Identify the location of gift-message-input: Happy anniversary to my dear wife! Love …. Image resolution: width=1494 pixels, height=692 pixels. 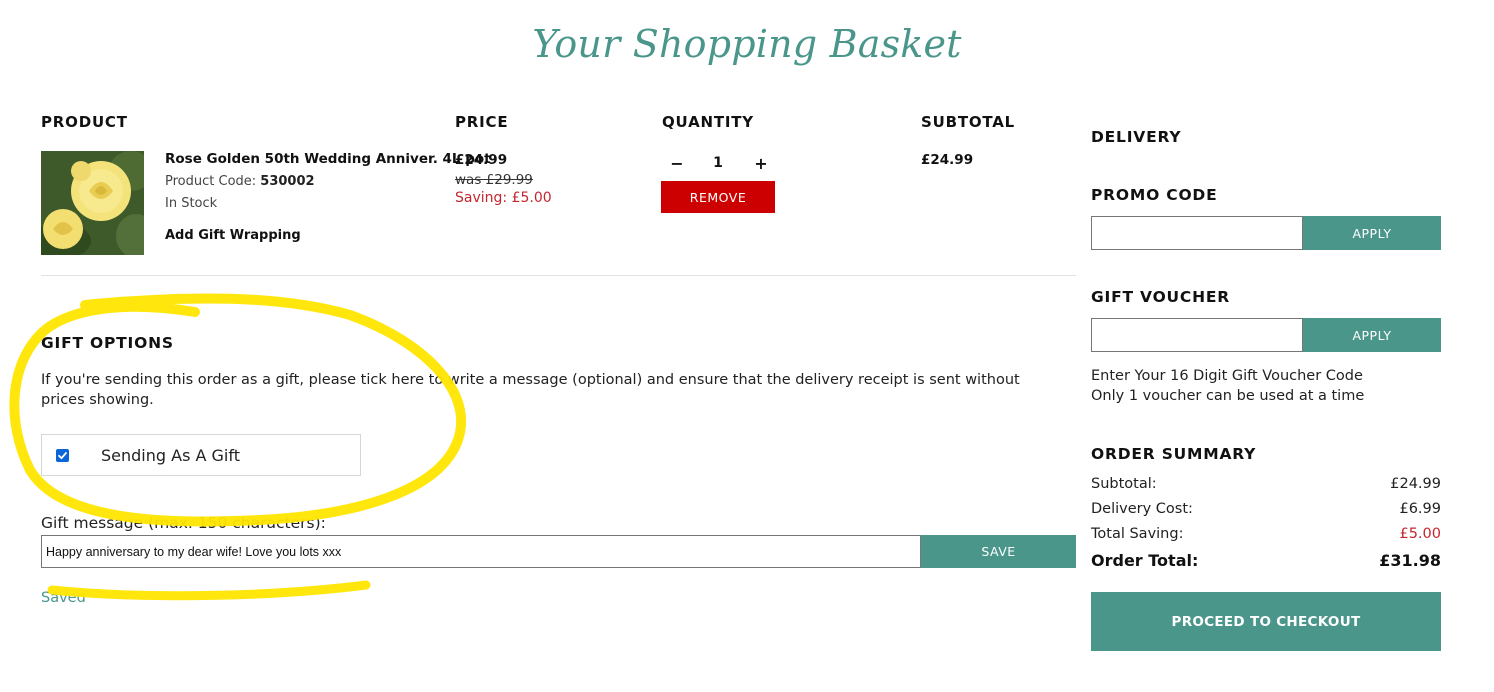
(481, 551).